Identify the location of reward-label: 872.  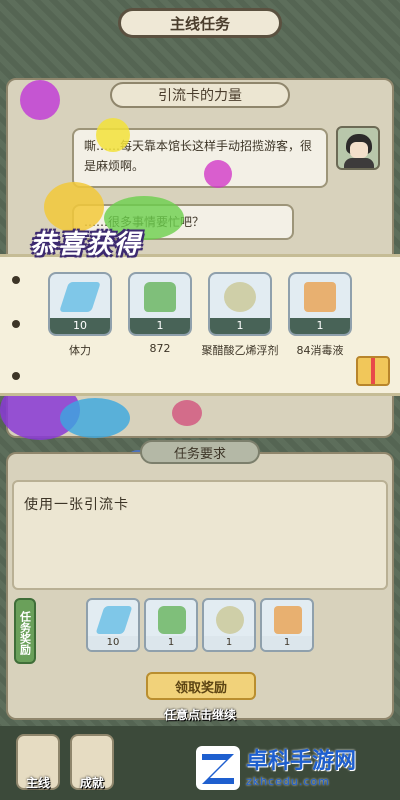
(160, 348).